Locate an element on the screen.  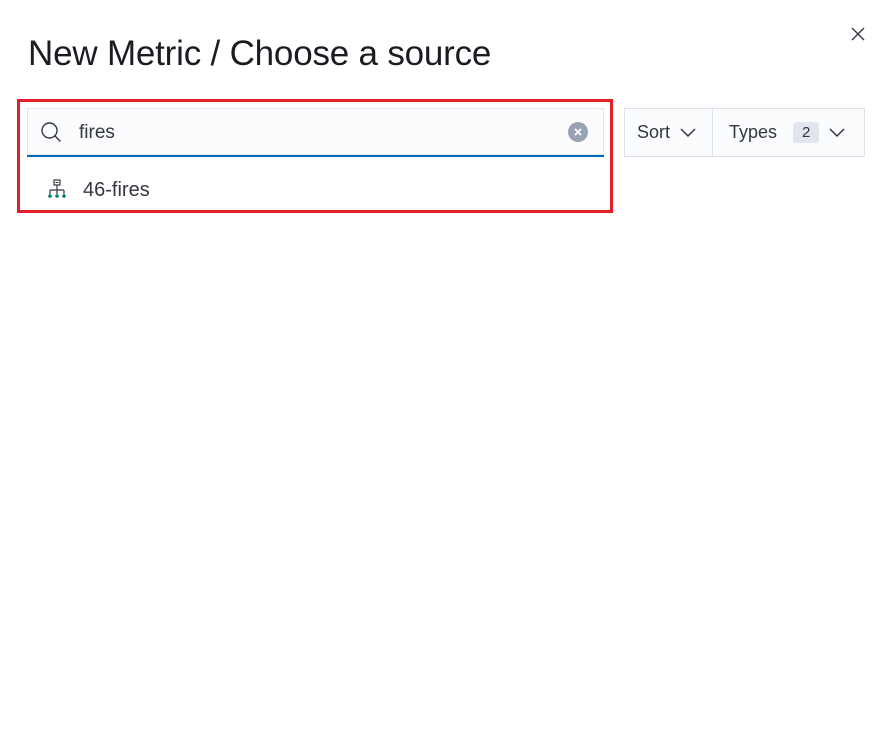
search-field is located at coordinates (315, 132).